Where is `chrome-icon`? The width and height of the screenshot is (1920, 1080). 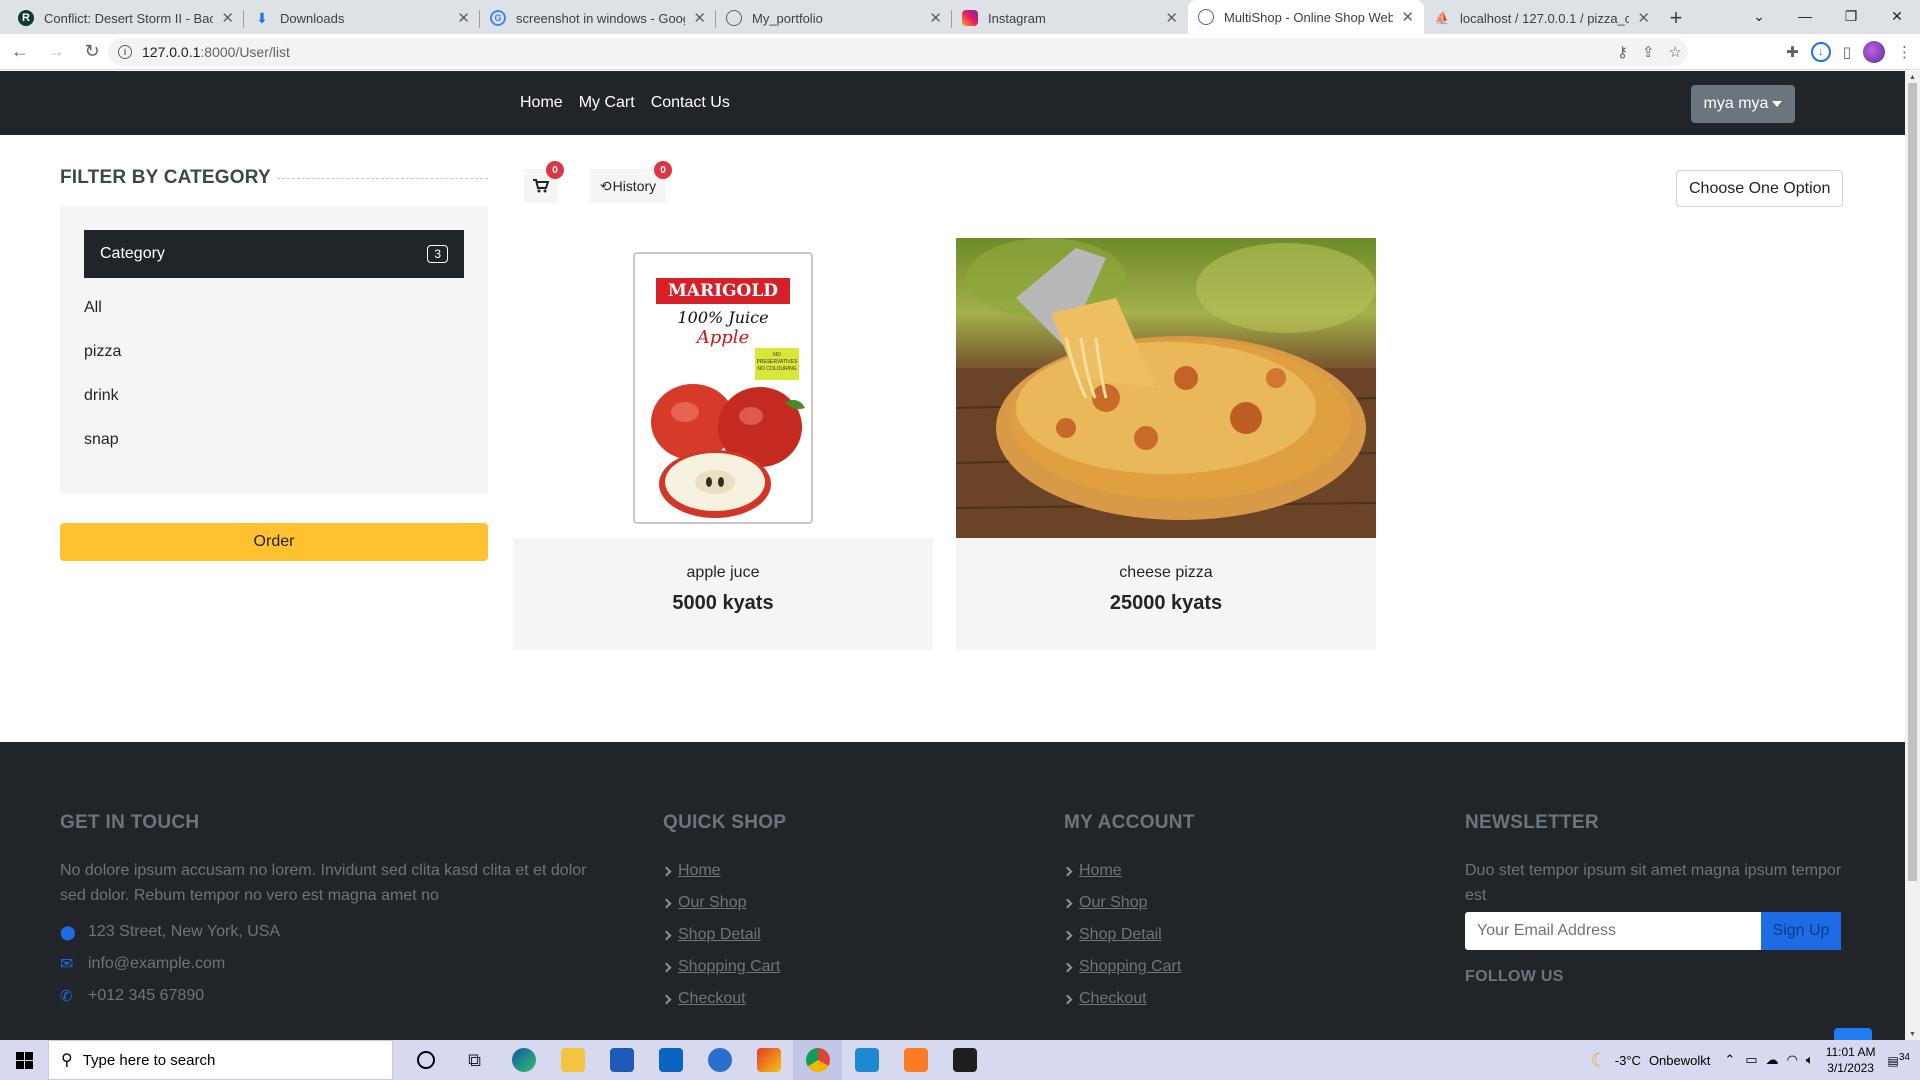 chrome-icon is located at coordinates (817, 1060).